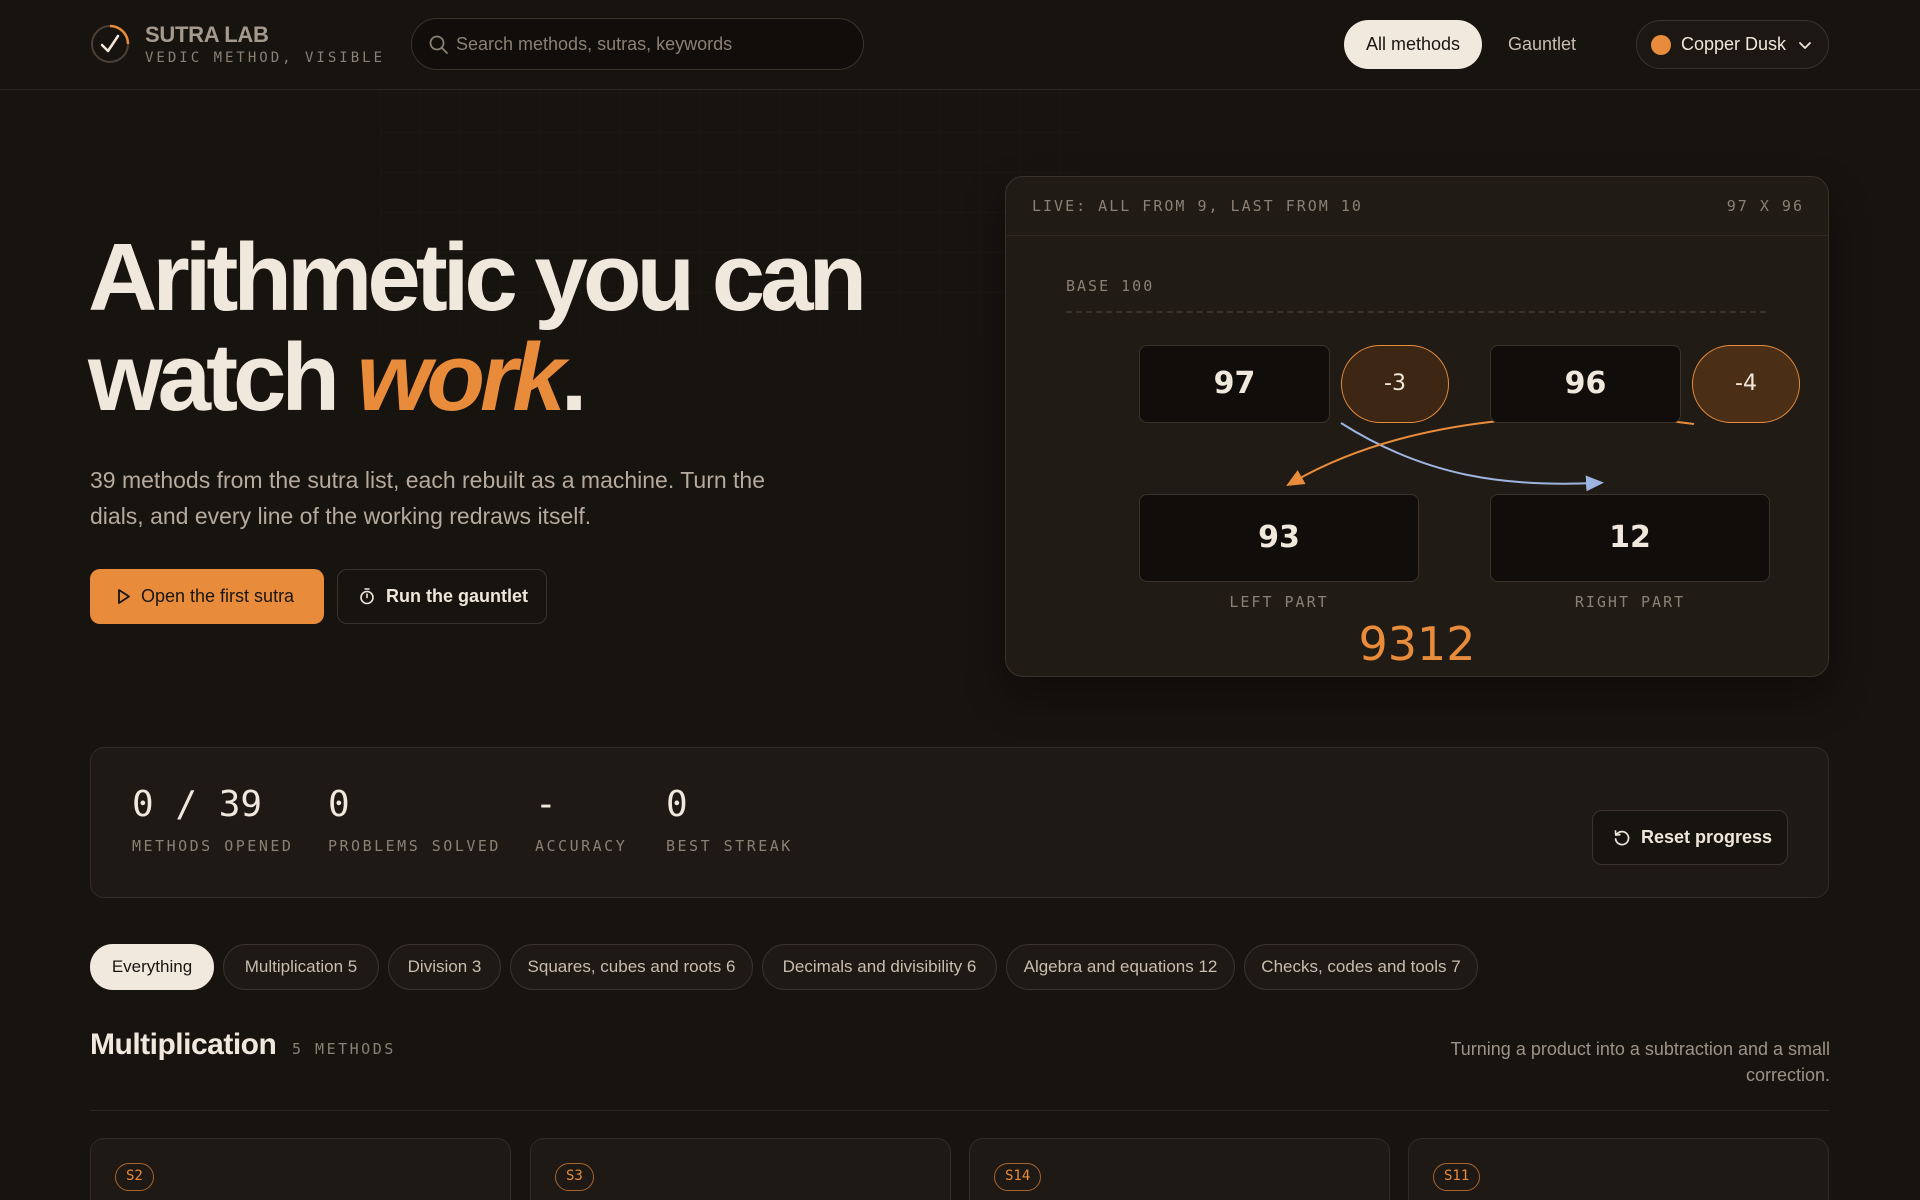  I want to click on method-card: S11, so click(1618, 1169).